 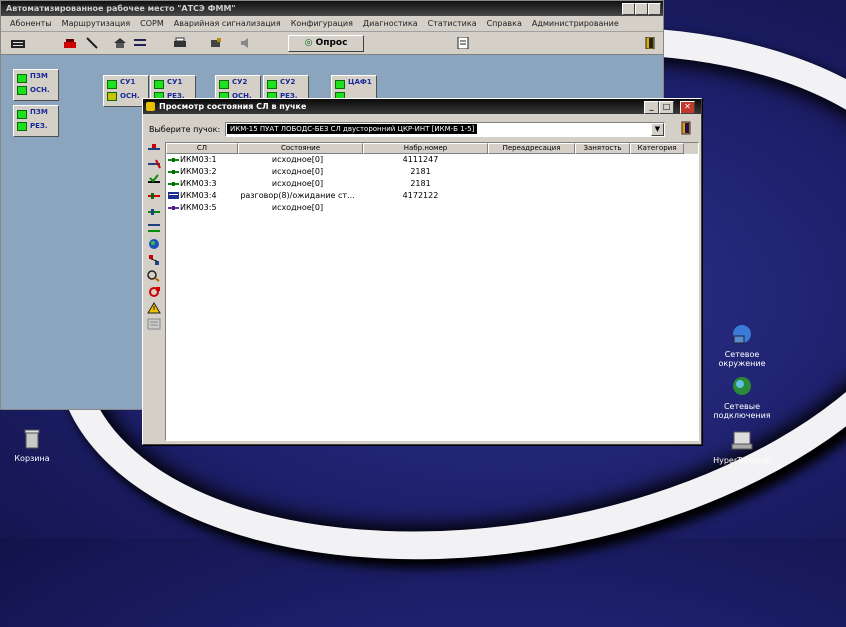 What do you see at coordinates (154, 164) in the screenshot?
I see `line-cross-icon` at bounding box center [154, 164].